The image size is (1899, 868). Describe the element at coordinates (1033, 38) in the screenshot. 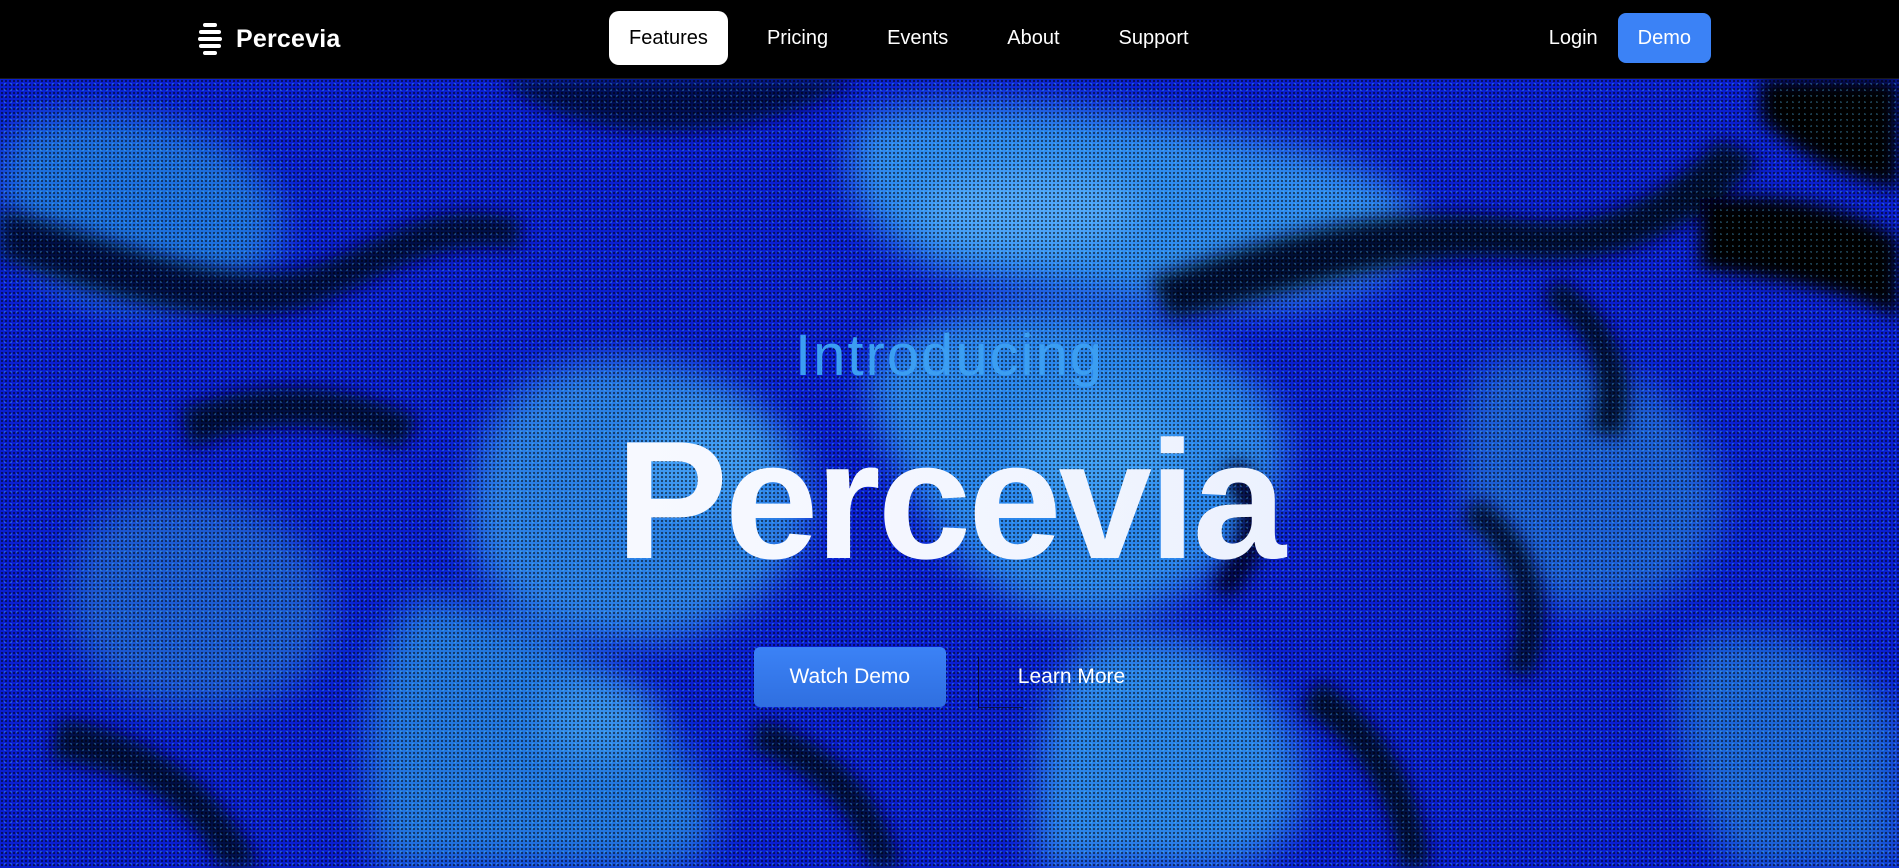

I see `nav-item-about: About` at that location.